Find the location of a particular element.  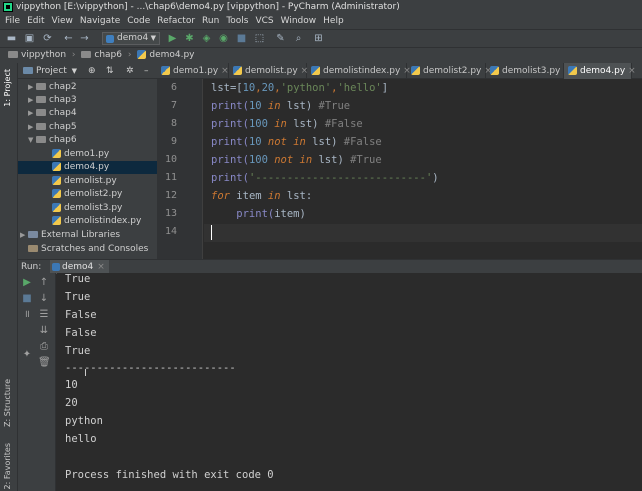

menu-help: Help is located at coordinates (333, 21).